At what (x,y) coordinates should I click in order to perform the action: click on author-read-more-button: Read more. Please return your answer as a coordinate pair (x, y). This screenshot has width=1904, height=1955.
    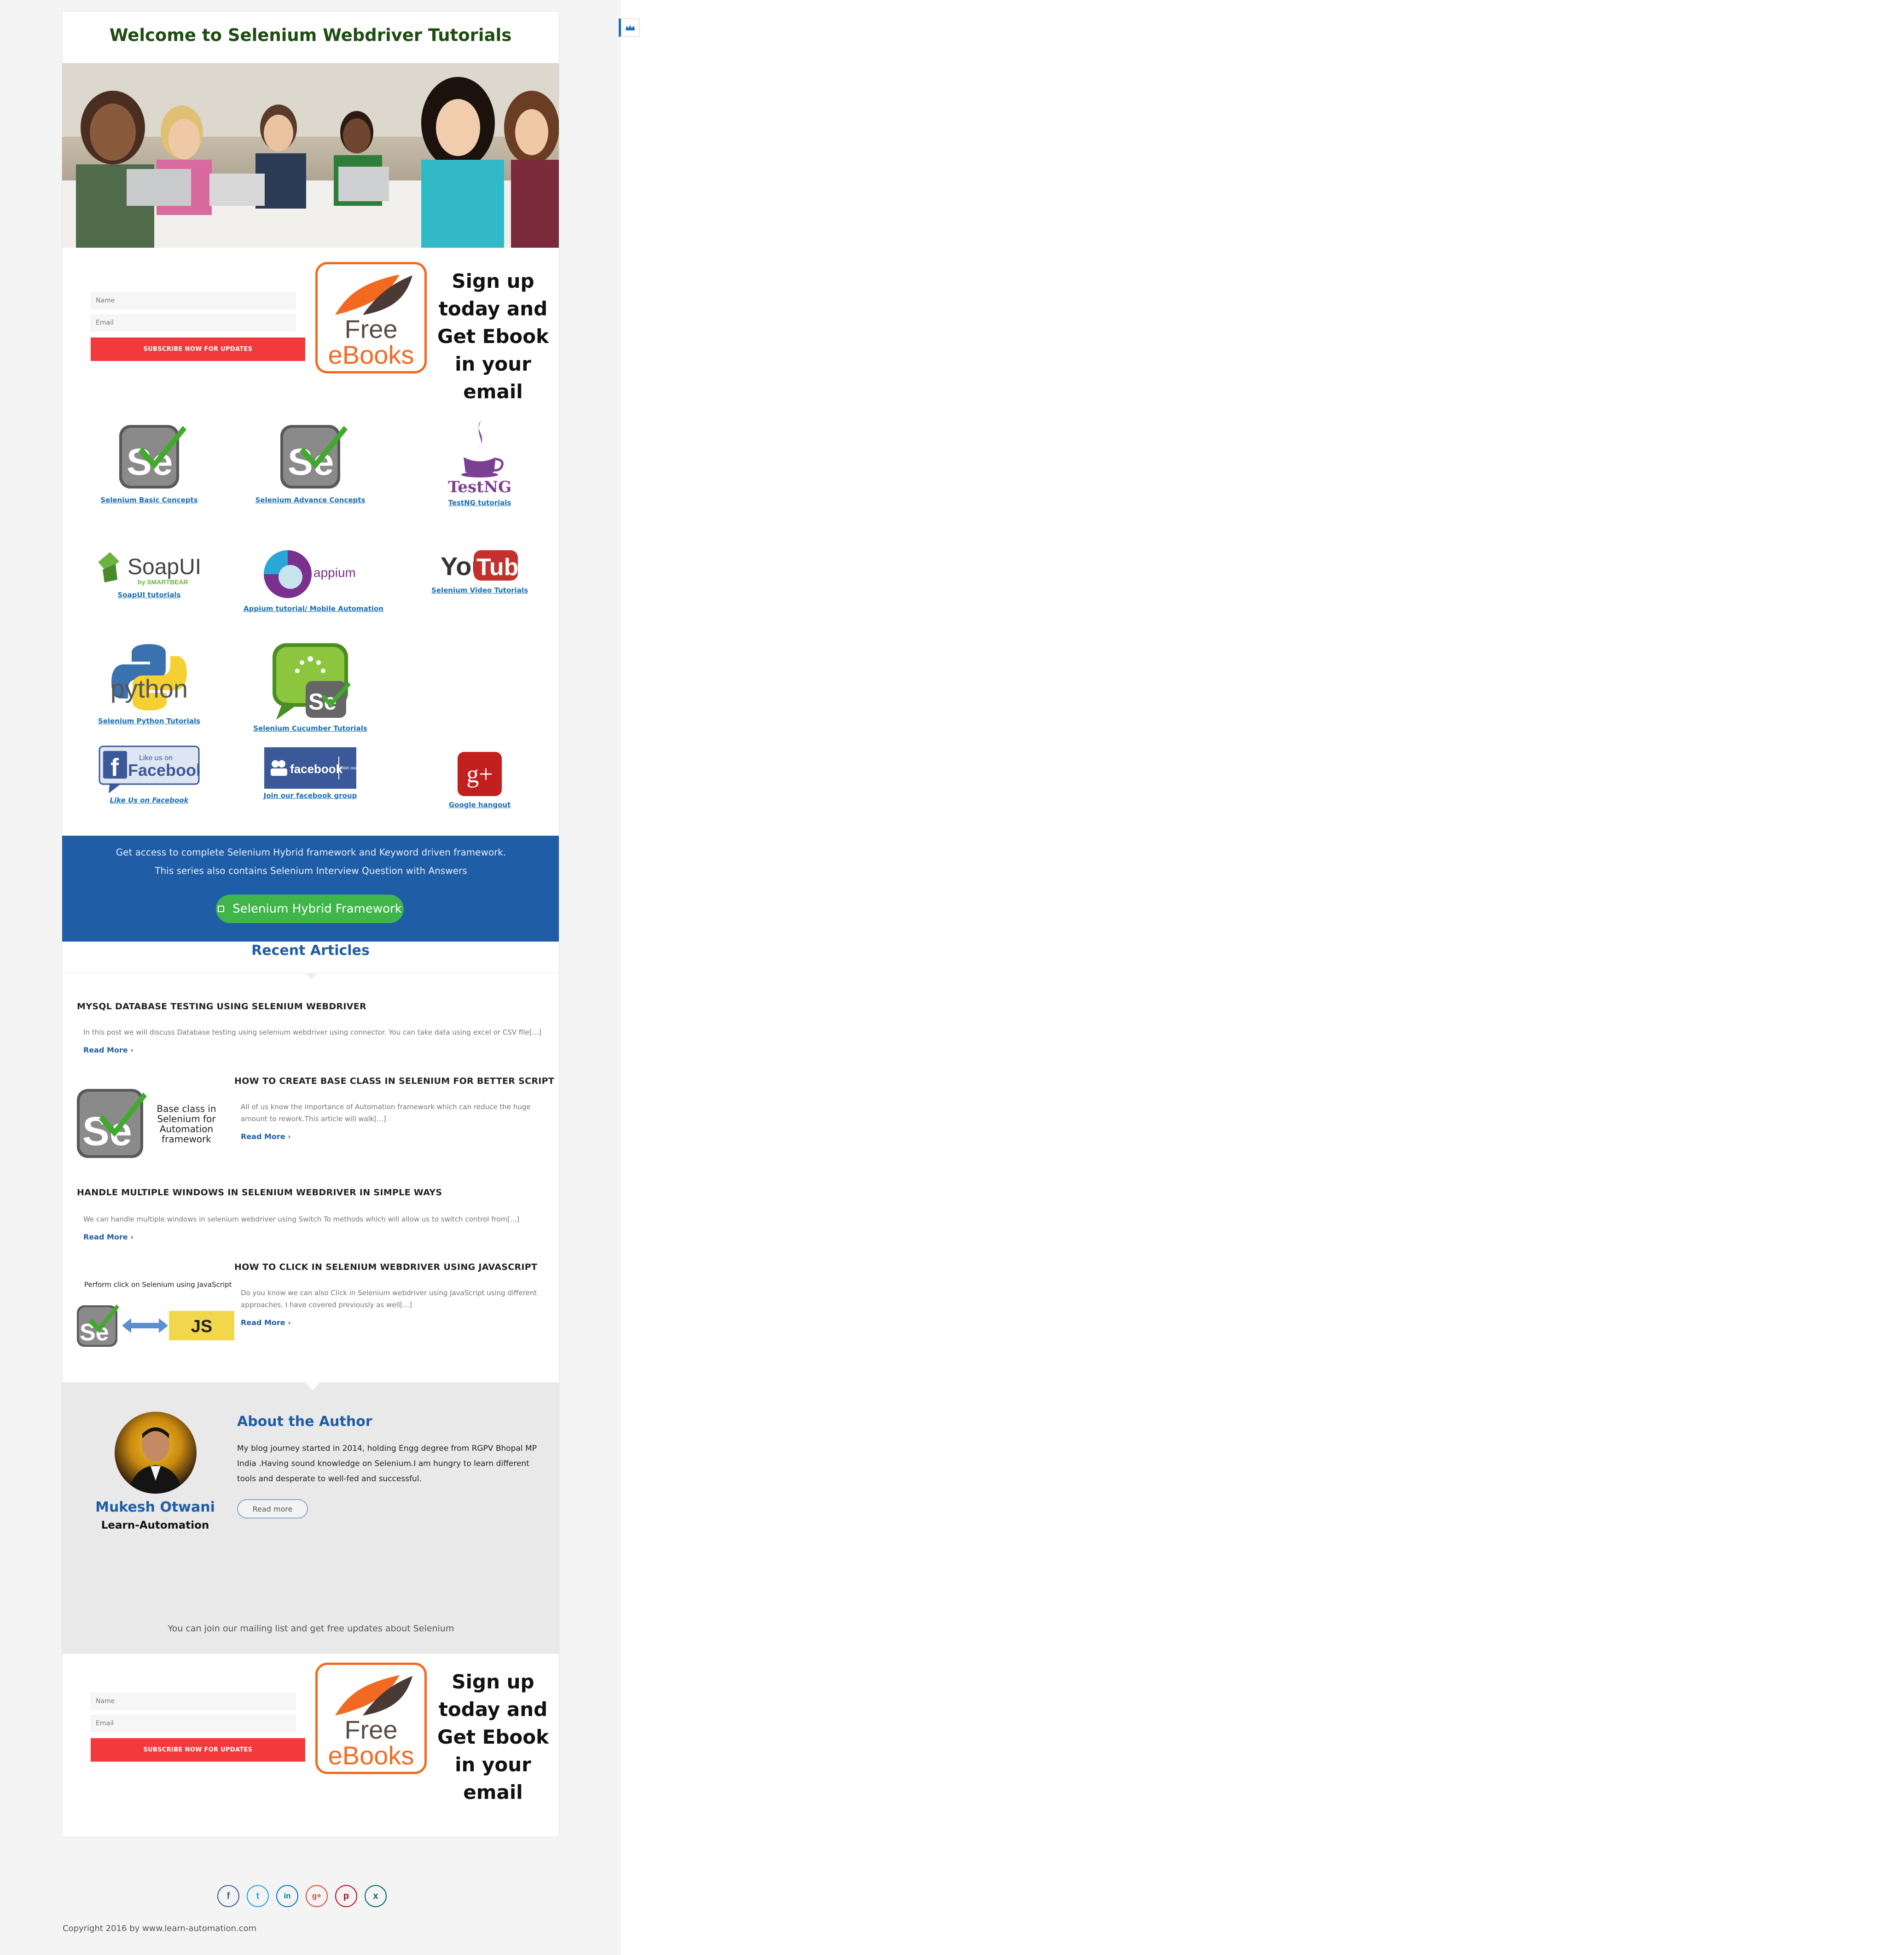
    Looking at the image, I should click on (272, 1509).